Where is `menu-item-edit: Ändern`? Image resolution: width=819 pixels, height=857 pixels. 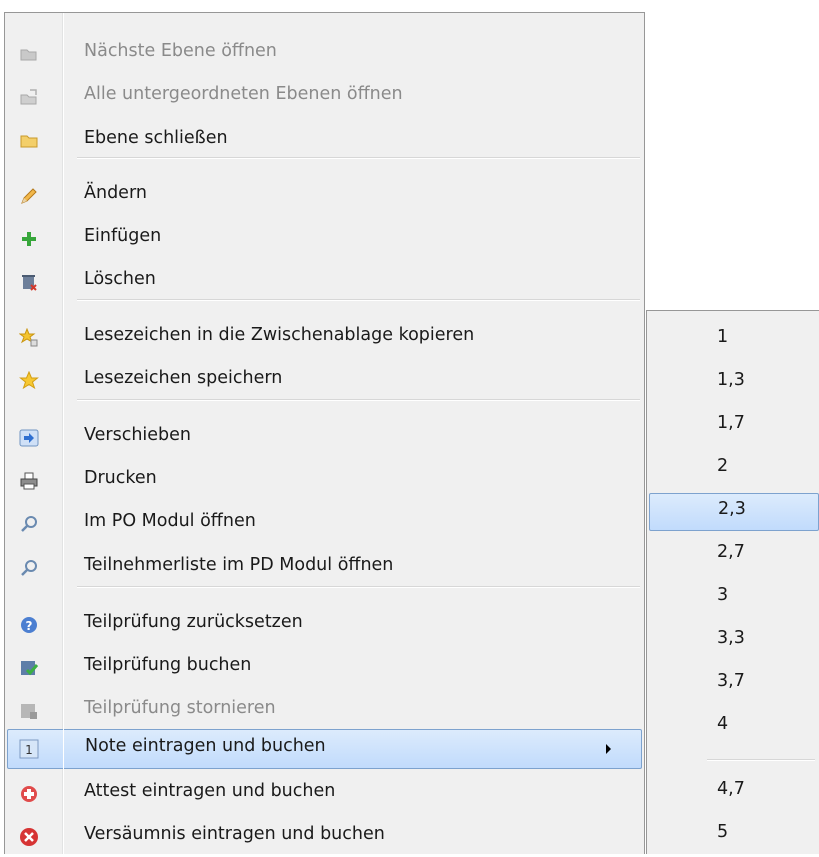 menu-item-edit: Ändern is located at coordinates (324, 196).